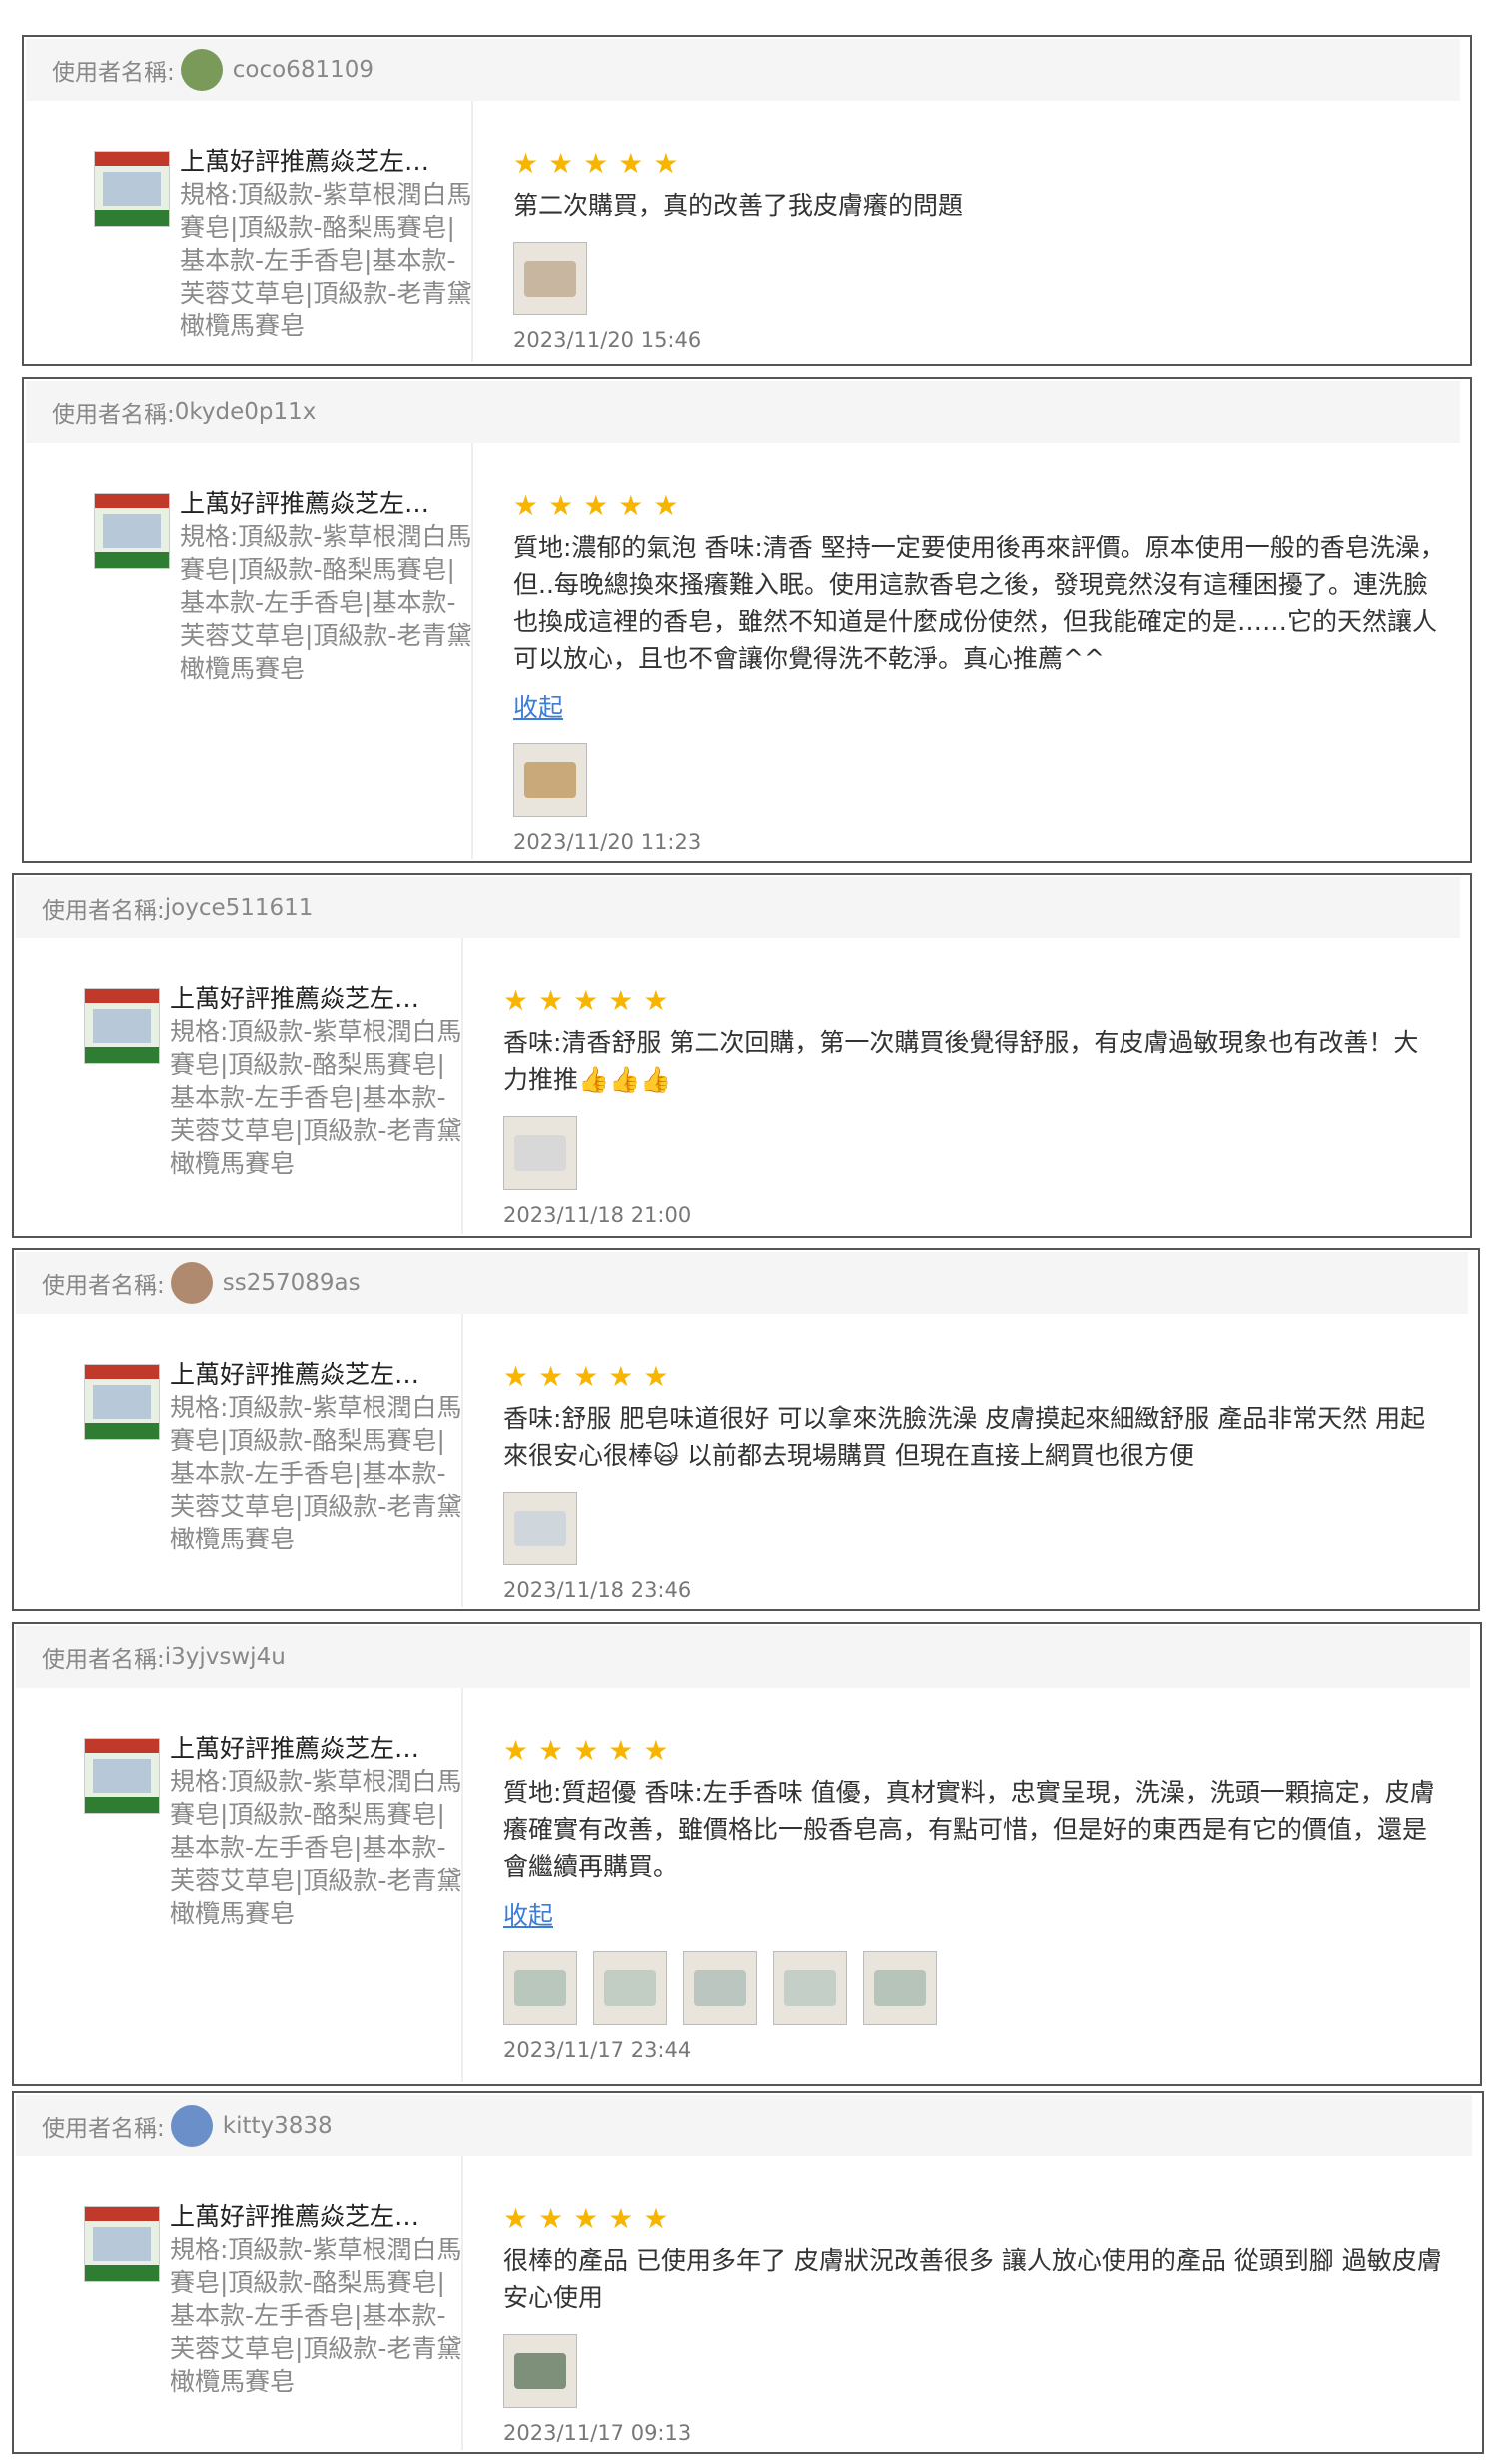  I want to click on review-header: 使用者名稱: kitty3838, so click(744, 2125).